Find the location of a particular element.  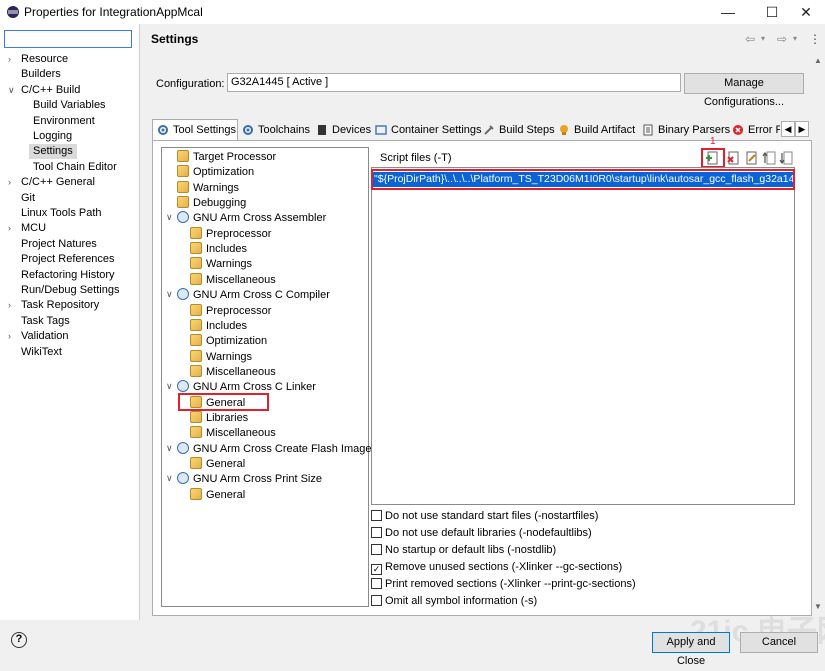

tool-tree-node: GNU Arm Cross C Compiler is located at coordinates (253, 295).